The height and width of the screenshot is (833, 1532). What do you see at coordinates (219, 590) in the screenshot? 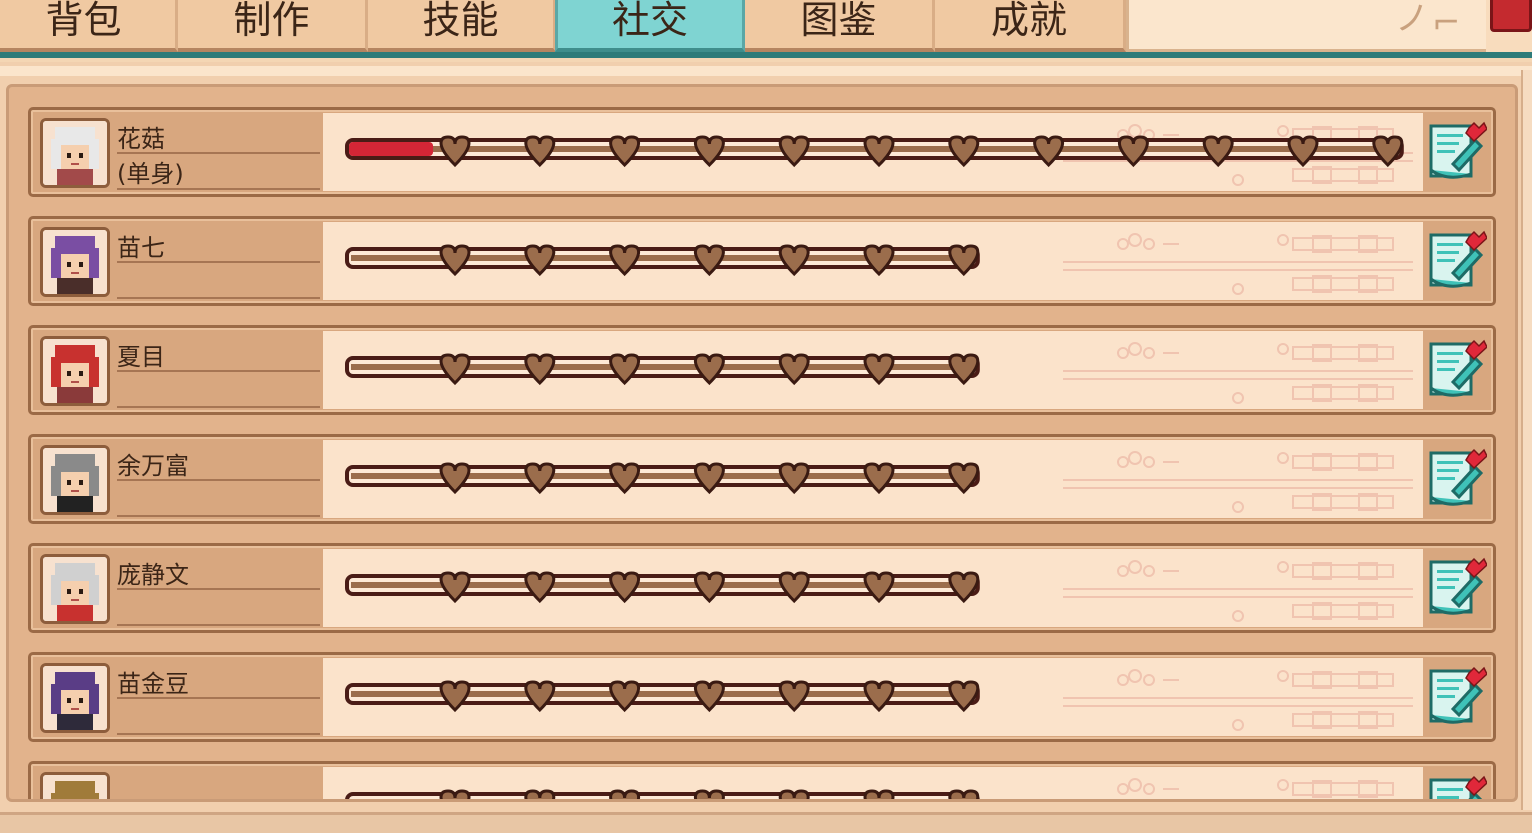
I see `name-area: 庞静文` at bounding box center [219, 590].